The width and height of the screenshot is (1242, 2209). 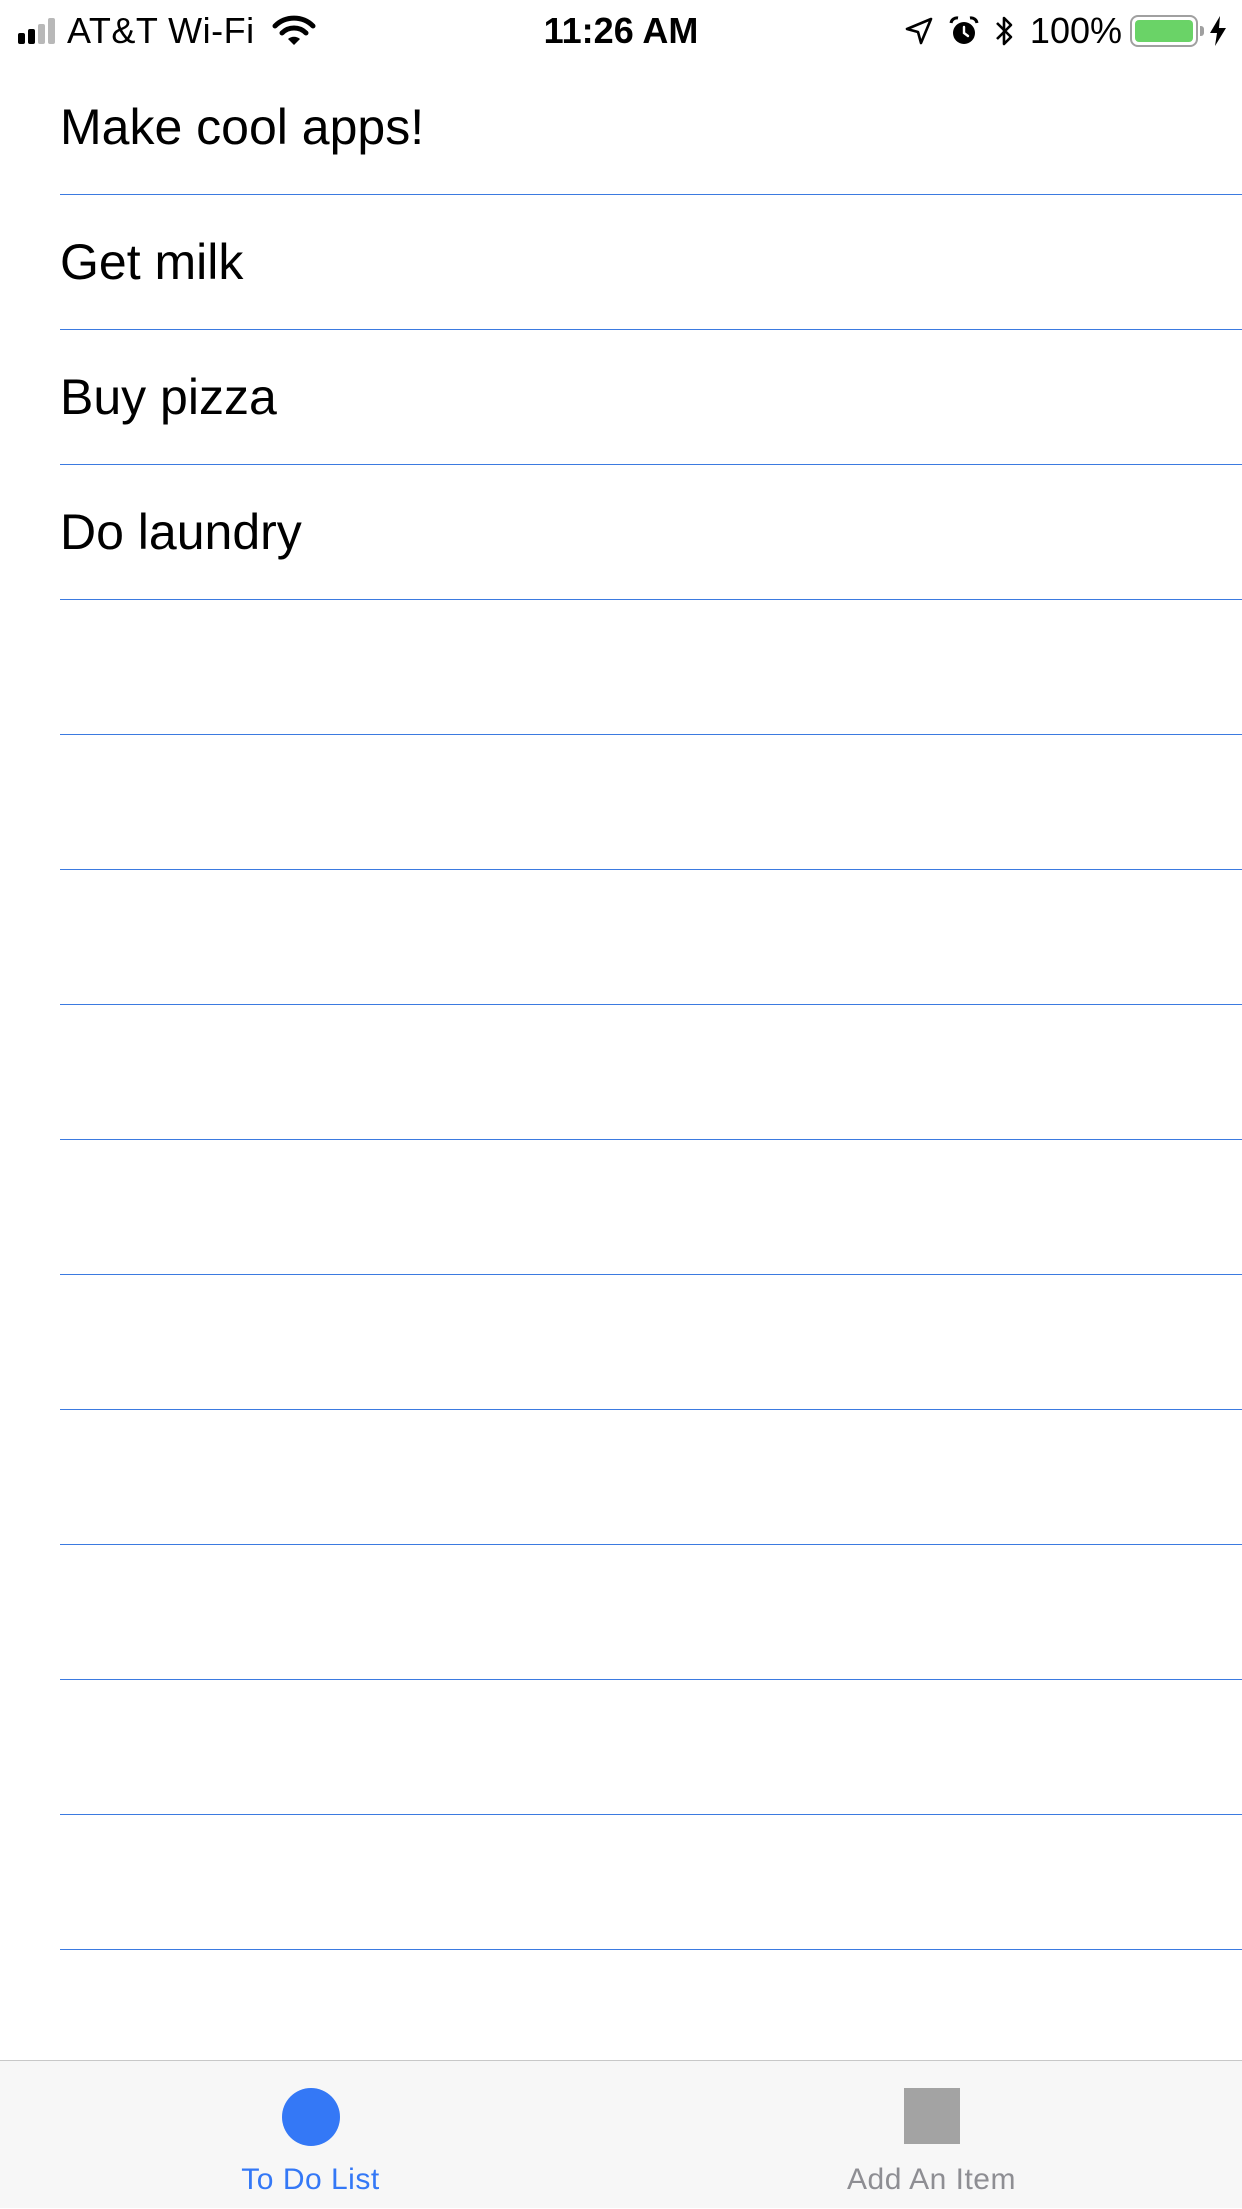 What do you see at coordinates (1004, 31) in the screenshot?
I see `bluetooth-icon` at bounding box center [1004, 31].